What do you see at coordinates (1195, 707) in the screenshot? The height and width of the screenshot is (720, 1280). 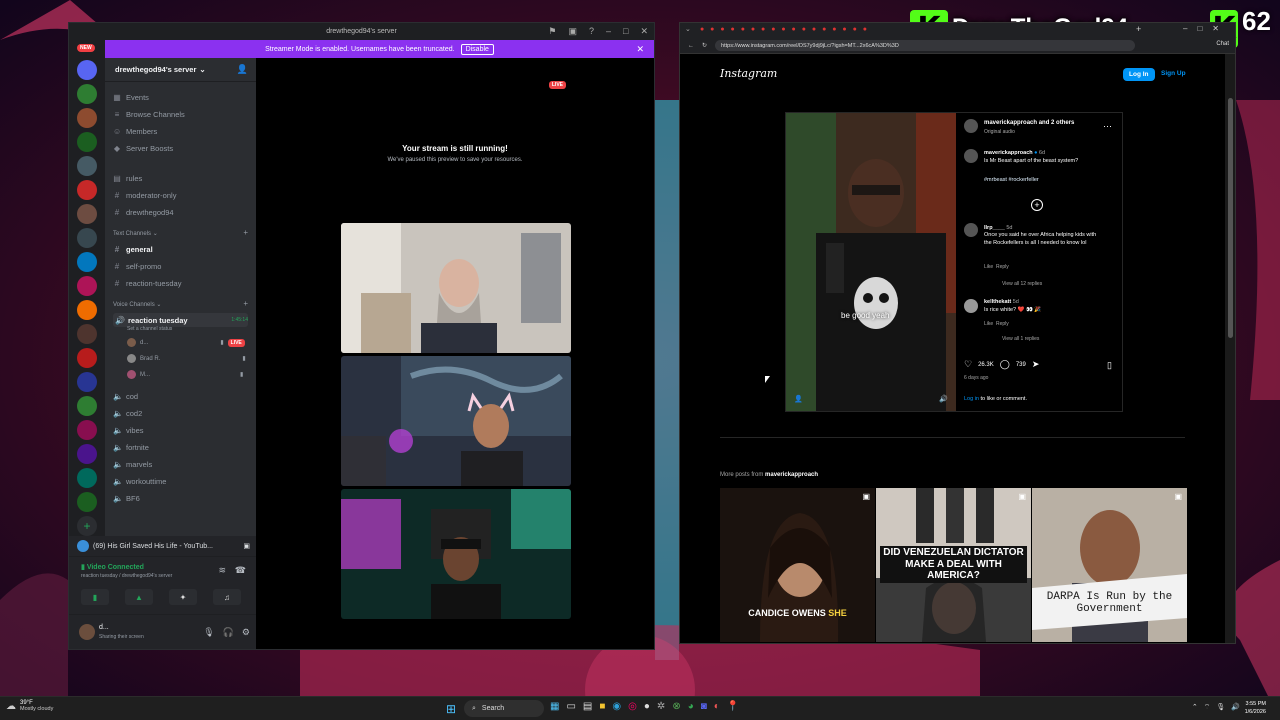 I see `chevron-up-icon: ⌃` at bounding box center [1195, 707].